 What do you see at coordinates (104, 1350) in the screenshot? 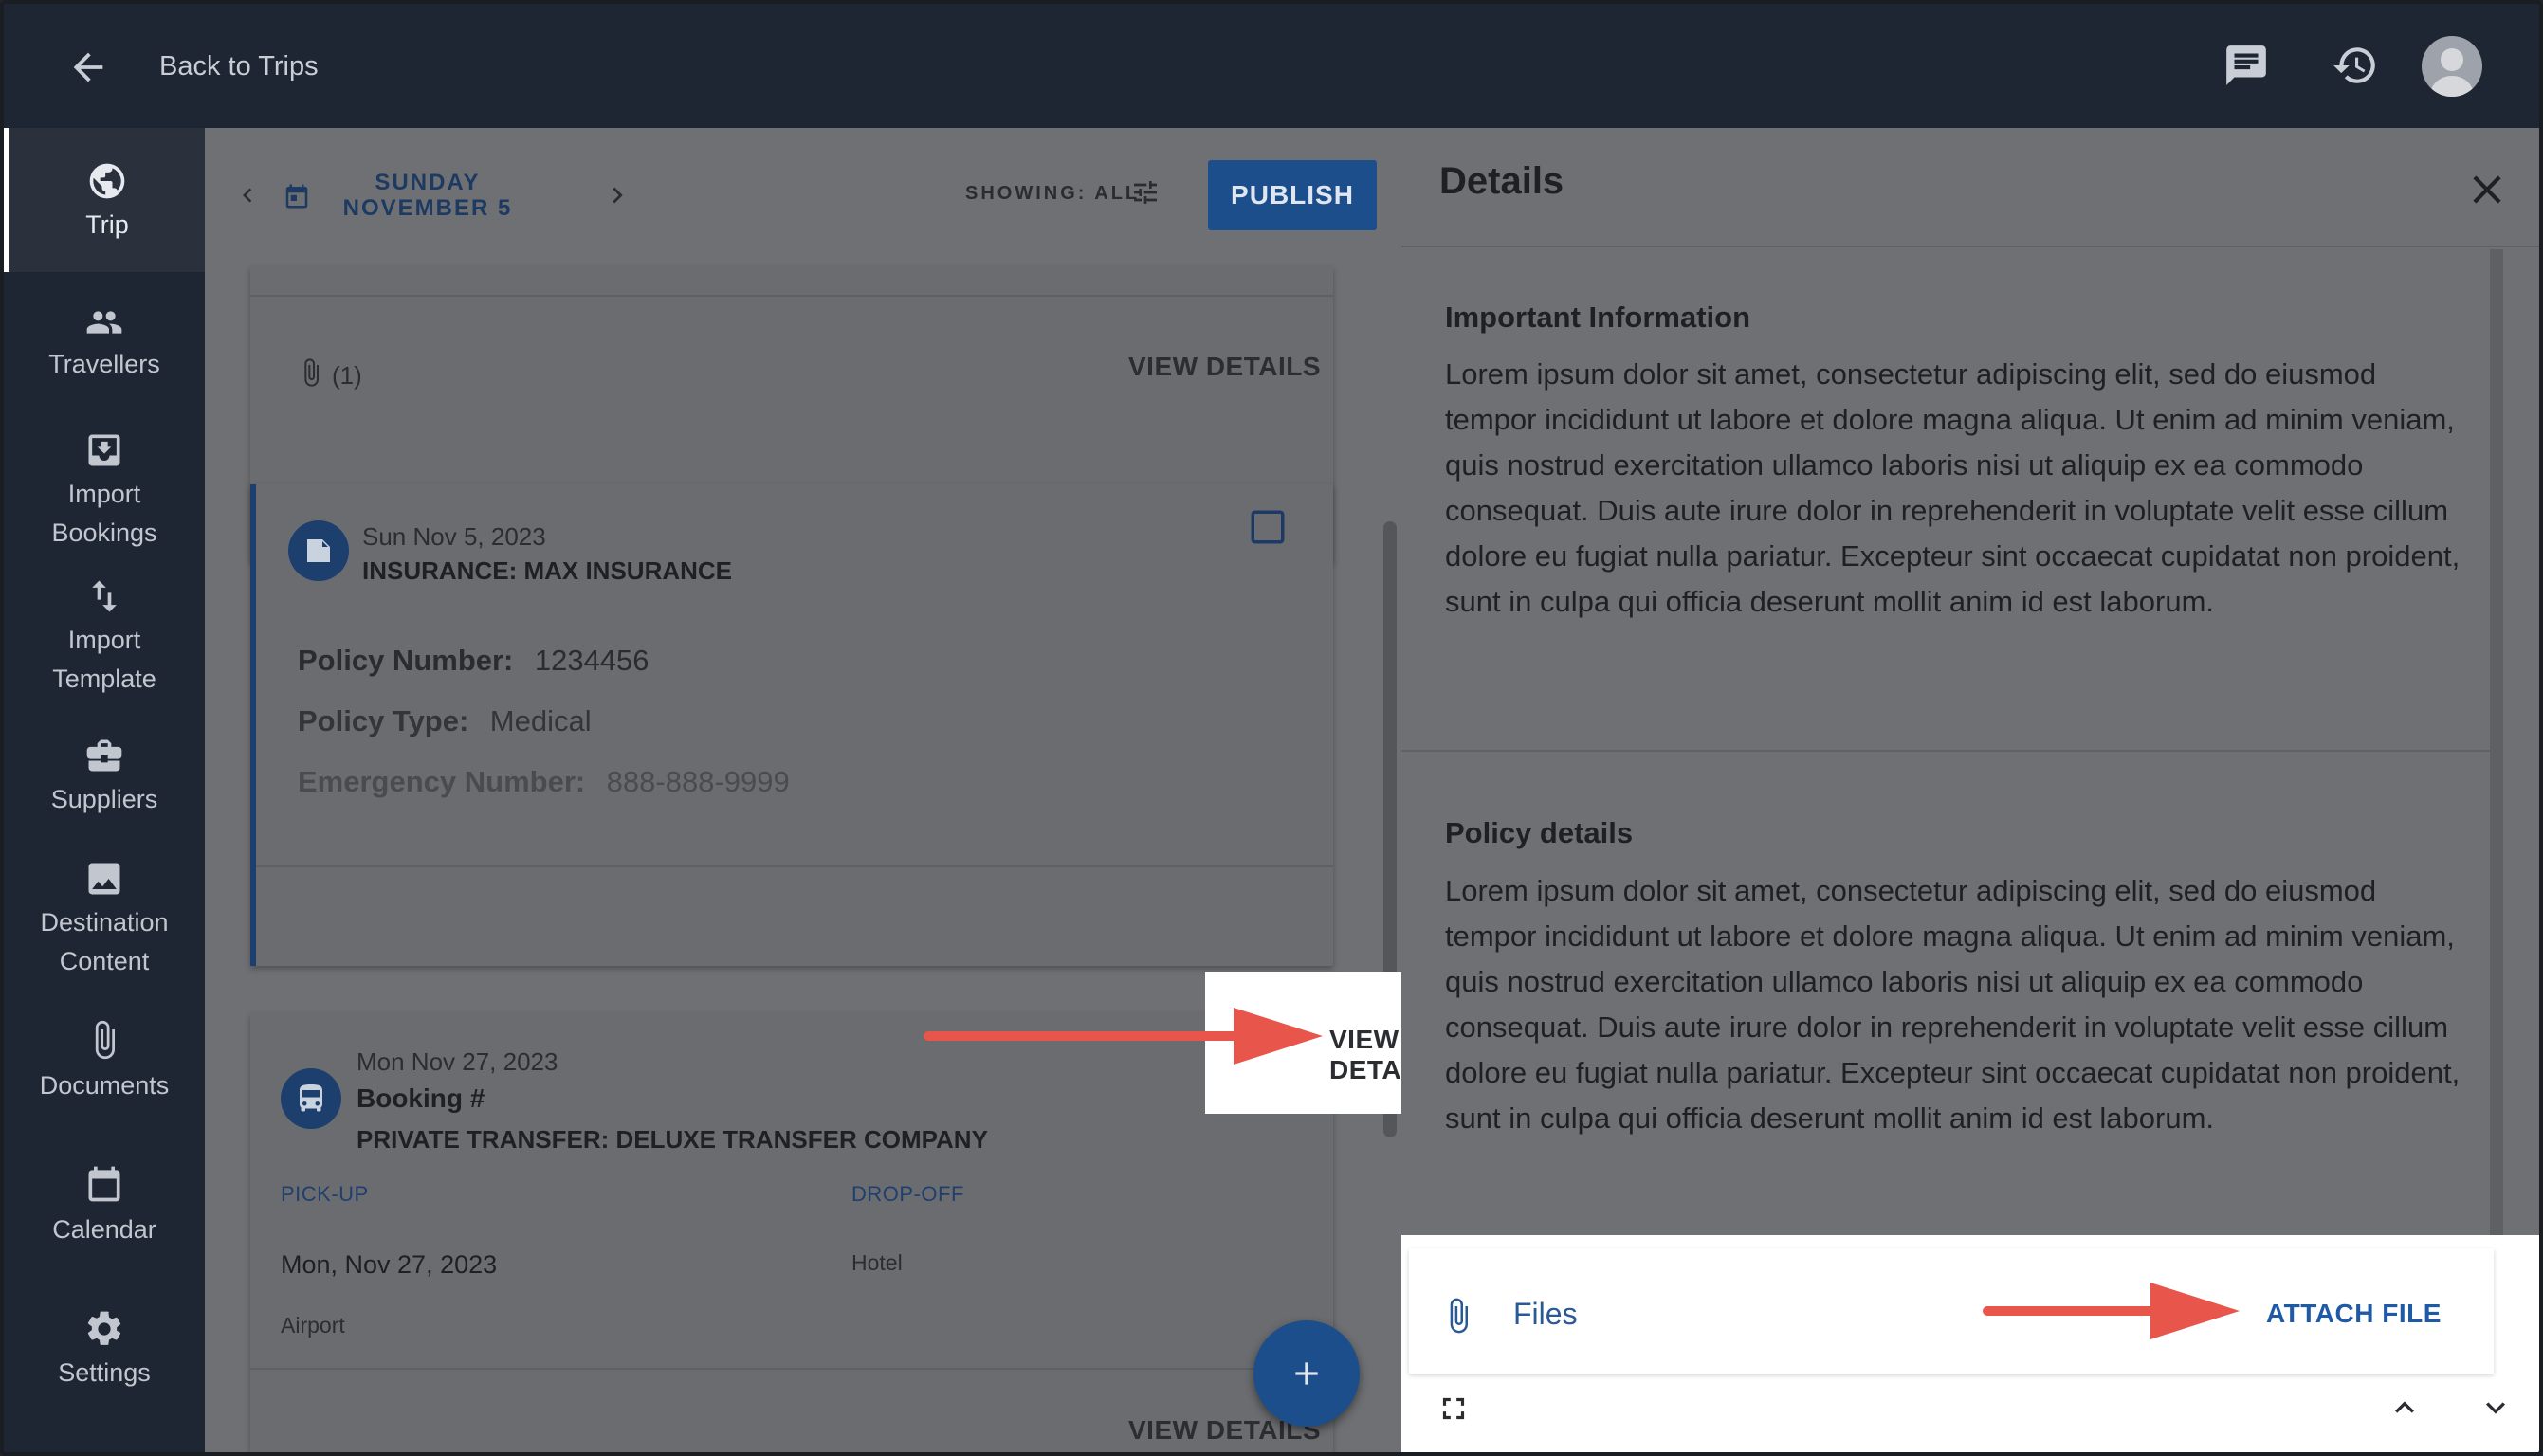
I see `sidebar-item-settings: Settings` at bounding box center [104, 1350].